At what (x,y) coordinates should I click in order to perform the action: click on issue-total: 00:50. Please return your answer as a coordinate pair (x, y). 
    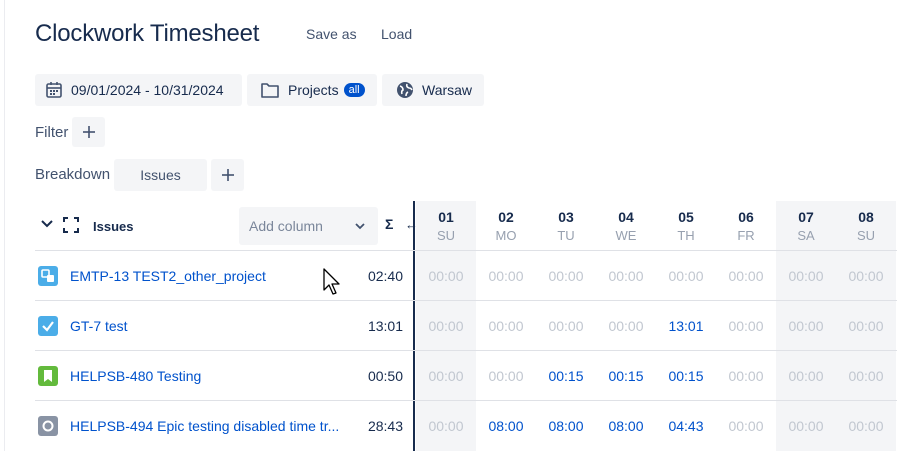
    Looking at the image, I should click on (385, 376).